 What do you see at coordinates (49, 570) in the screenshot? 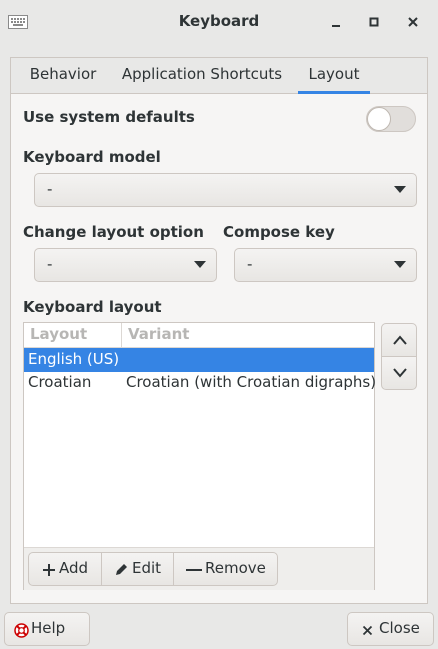
I see `plus-icon` at bounding box center [49, 570].